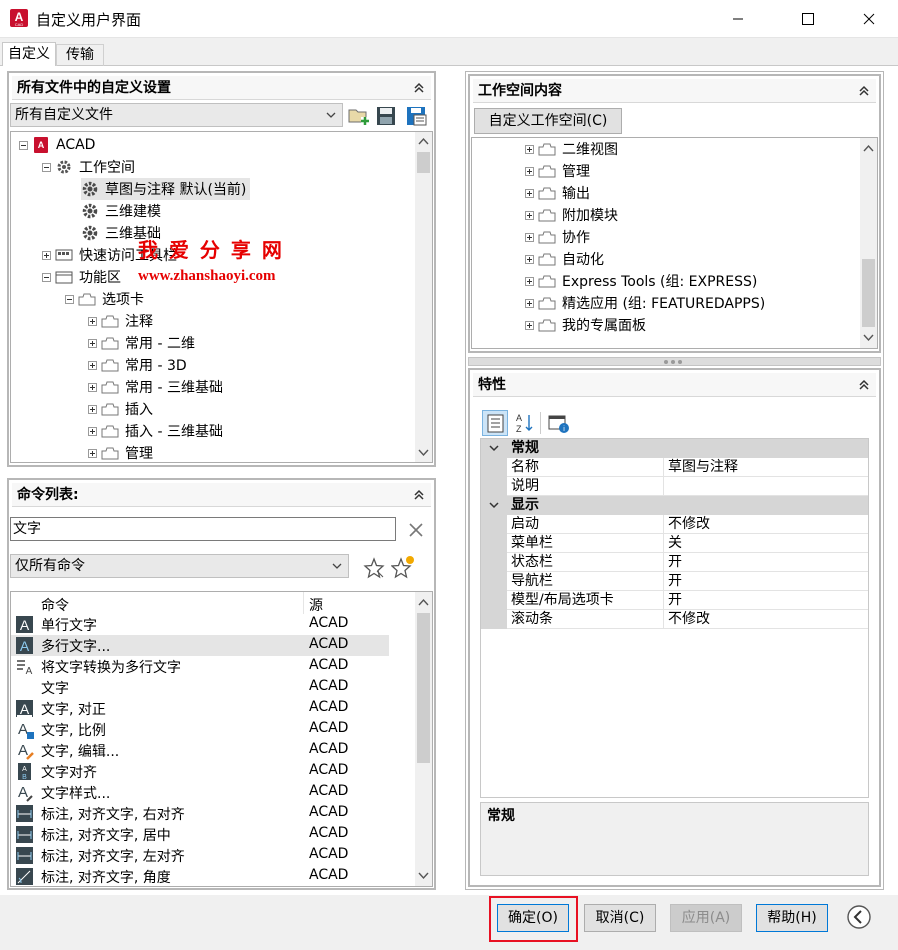  What do you see at coordinates (176, 115) in the screenshot?
I see `customization-file-dropdown: 所有自定义文件` at bounding box center [176, 115].